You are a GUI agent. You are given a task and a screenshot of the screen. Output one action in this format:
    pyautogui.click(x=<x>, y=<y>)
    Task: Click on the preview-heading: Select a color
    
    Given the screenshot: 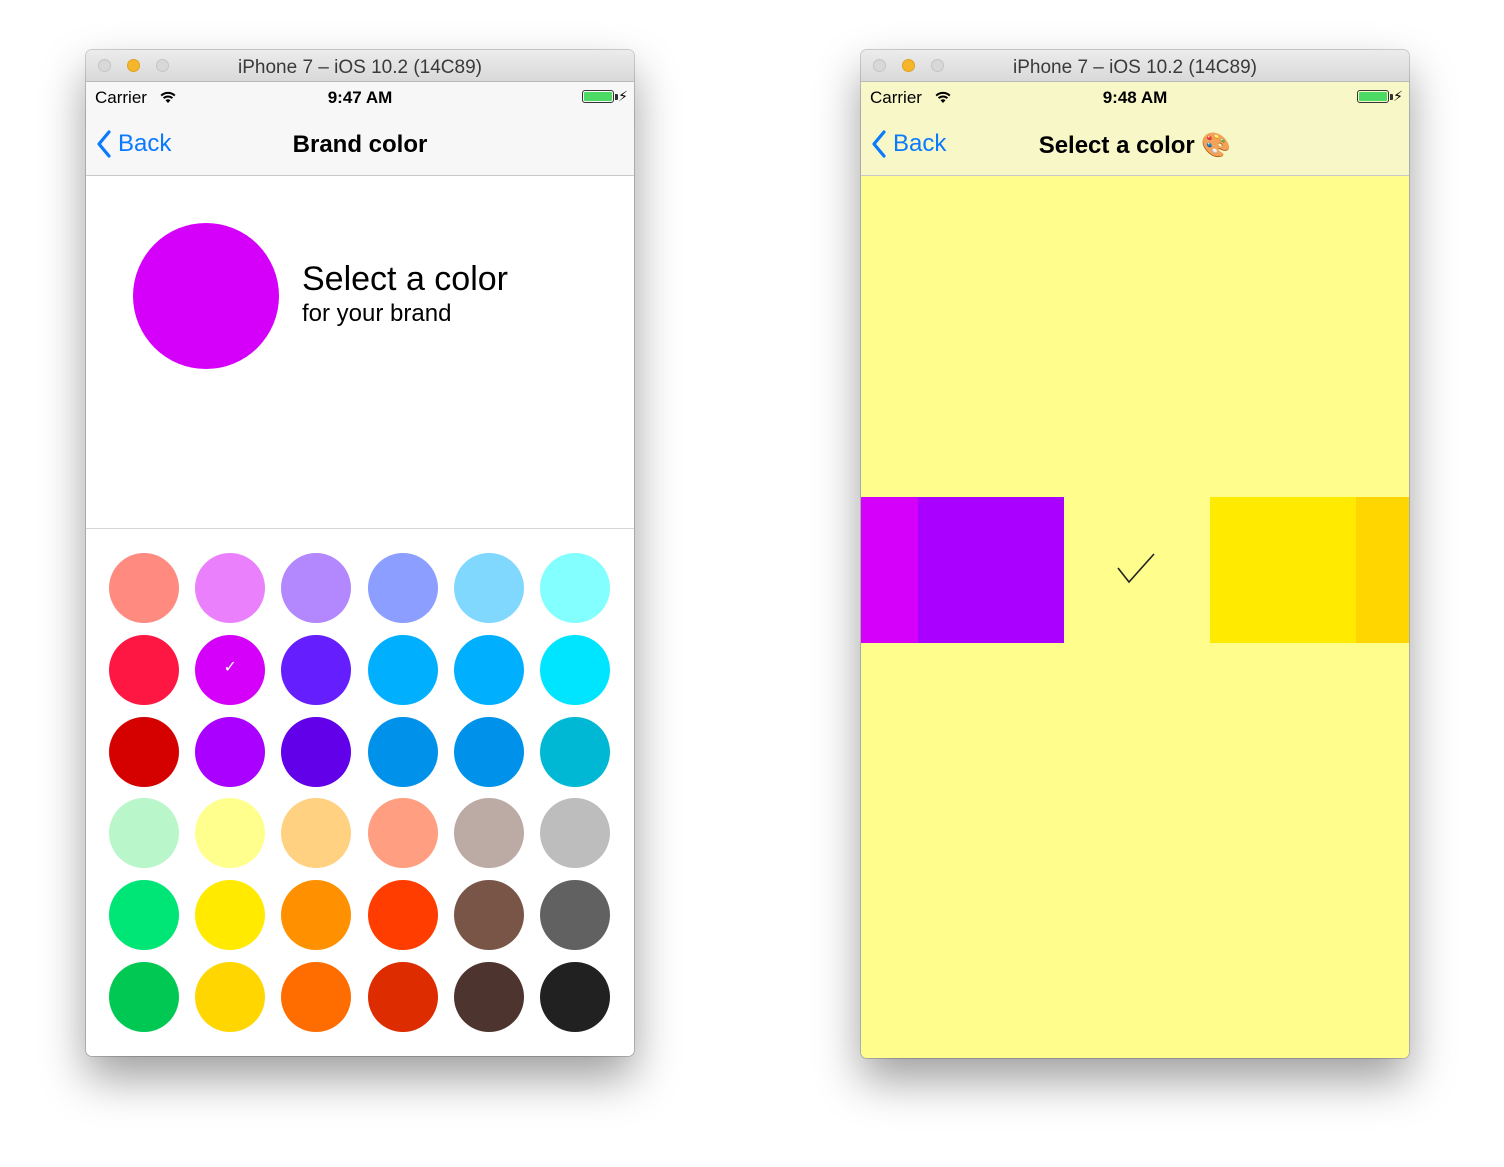 What is the action you would take?
    pyautogui.click(x=405, y=279)
    